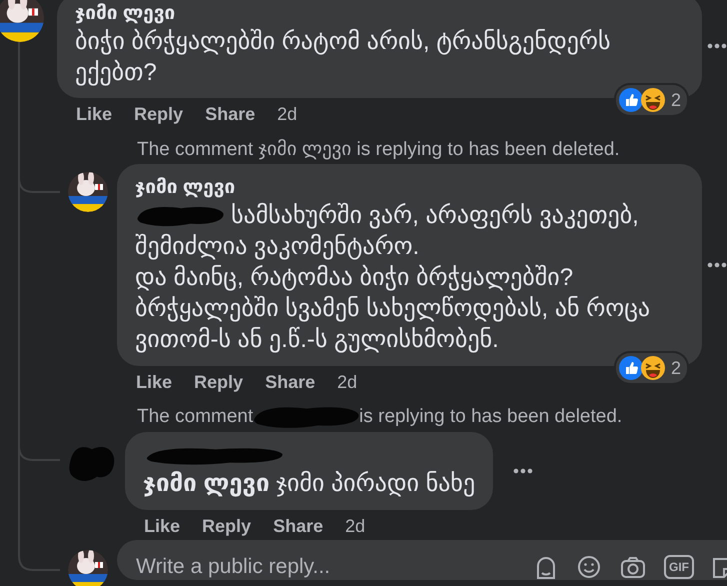 The image size is (727, 586). I want to click on comment-text: ბიჭი ბრჭყალებში რატომ არის, ტრანსგენდერს ექებთ?, so click(343, 57).